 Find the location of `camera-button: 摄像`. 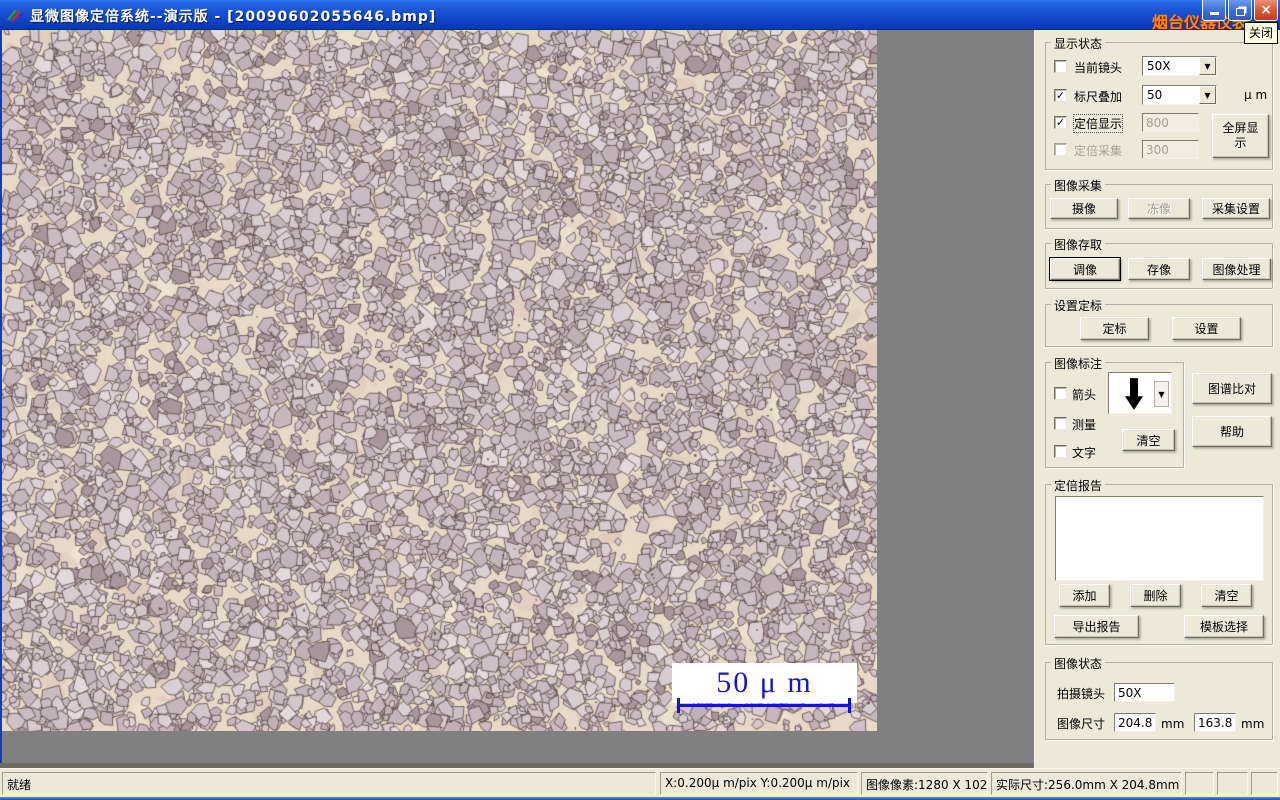

camera-button: 摄像 is located at coordinates (1084, 208).